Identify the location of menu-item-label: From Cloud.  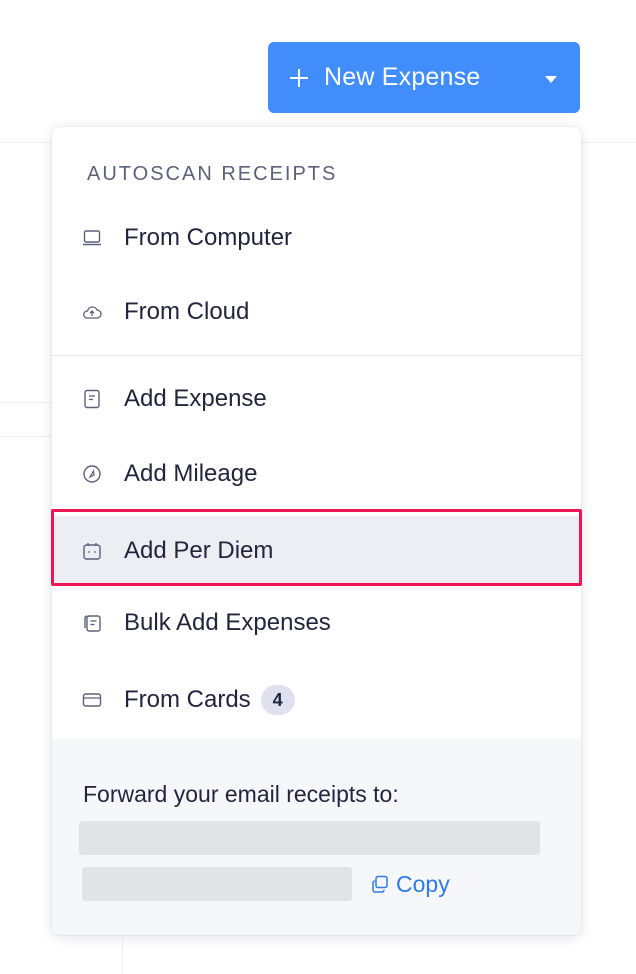
(187, 311).